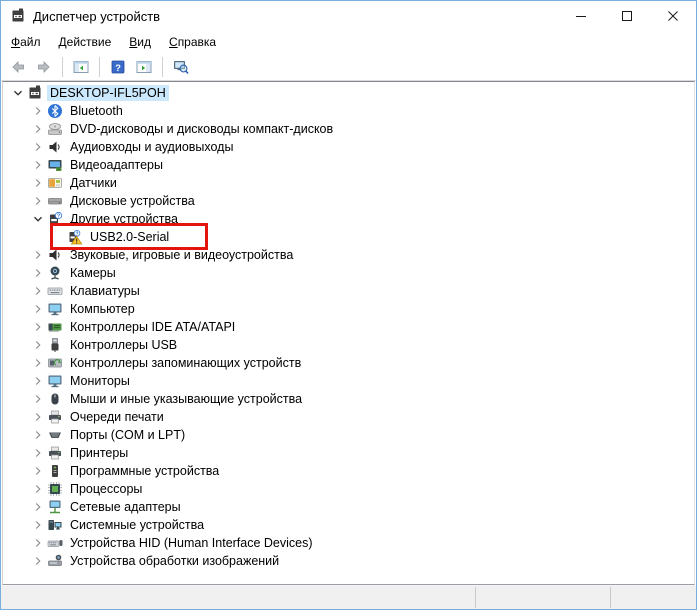 The width and height of the screenshot is (697, 610). What do you see at coordinates (348, 129) in the screenshot?
I see `tree-item: DVD-дисководы и дисководы компакт-дисков` at bounding box center [348, 129].